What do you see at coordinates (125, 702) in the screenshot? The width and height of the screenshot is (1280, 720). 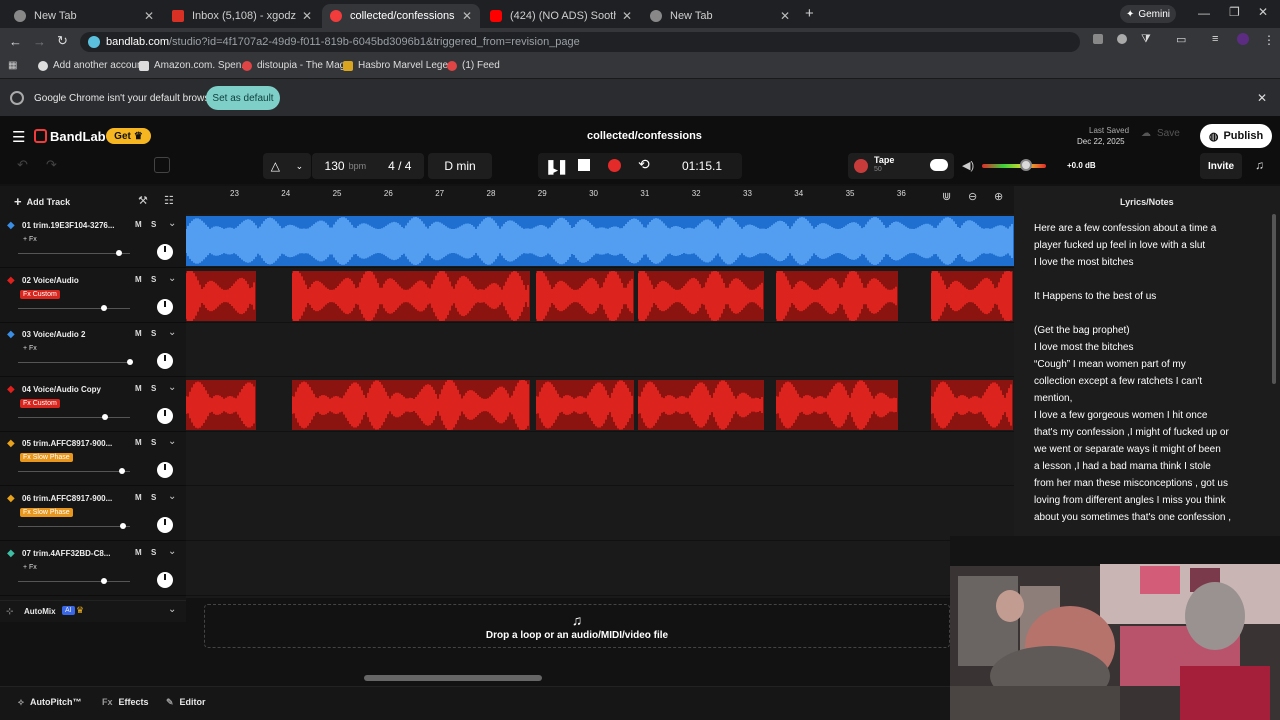 I see `effects-button: Fx Effects` at bounding box center [125, 702].